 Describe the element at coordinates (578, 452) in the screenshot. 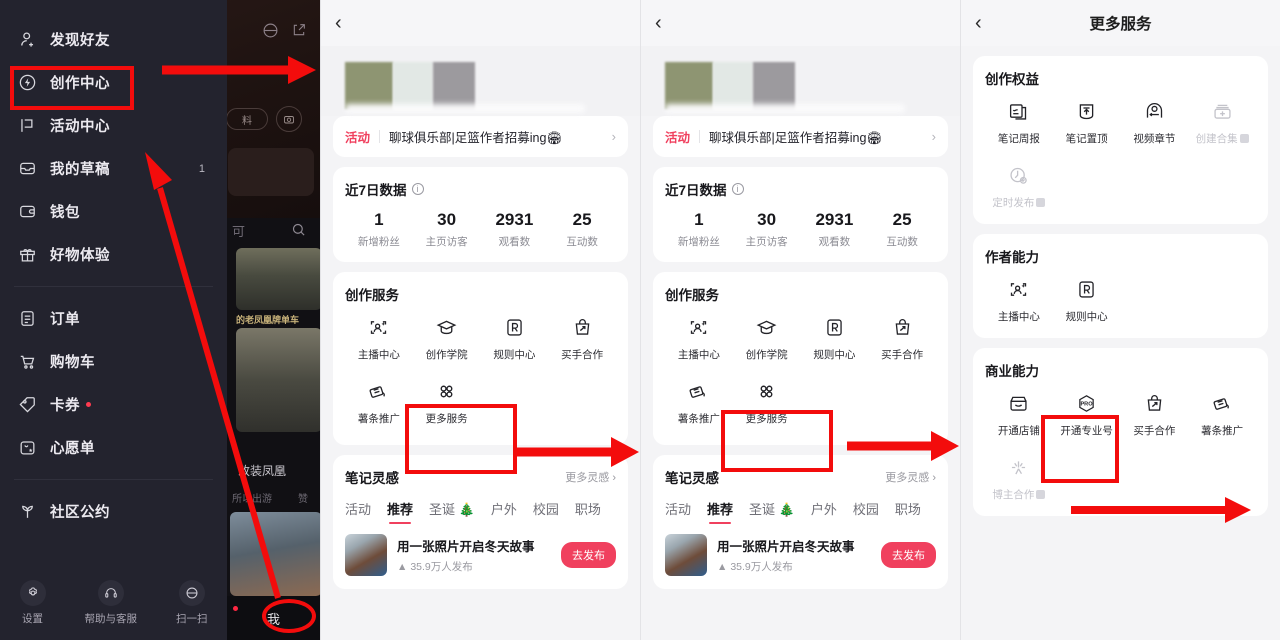

I see `arrow-to-next-panel-p2` at that location.